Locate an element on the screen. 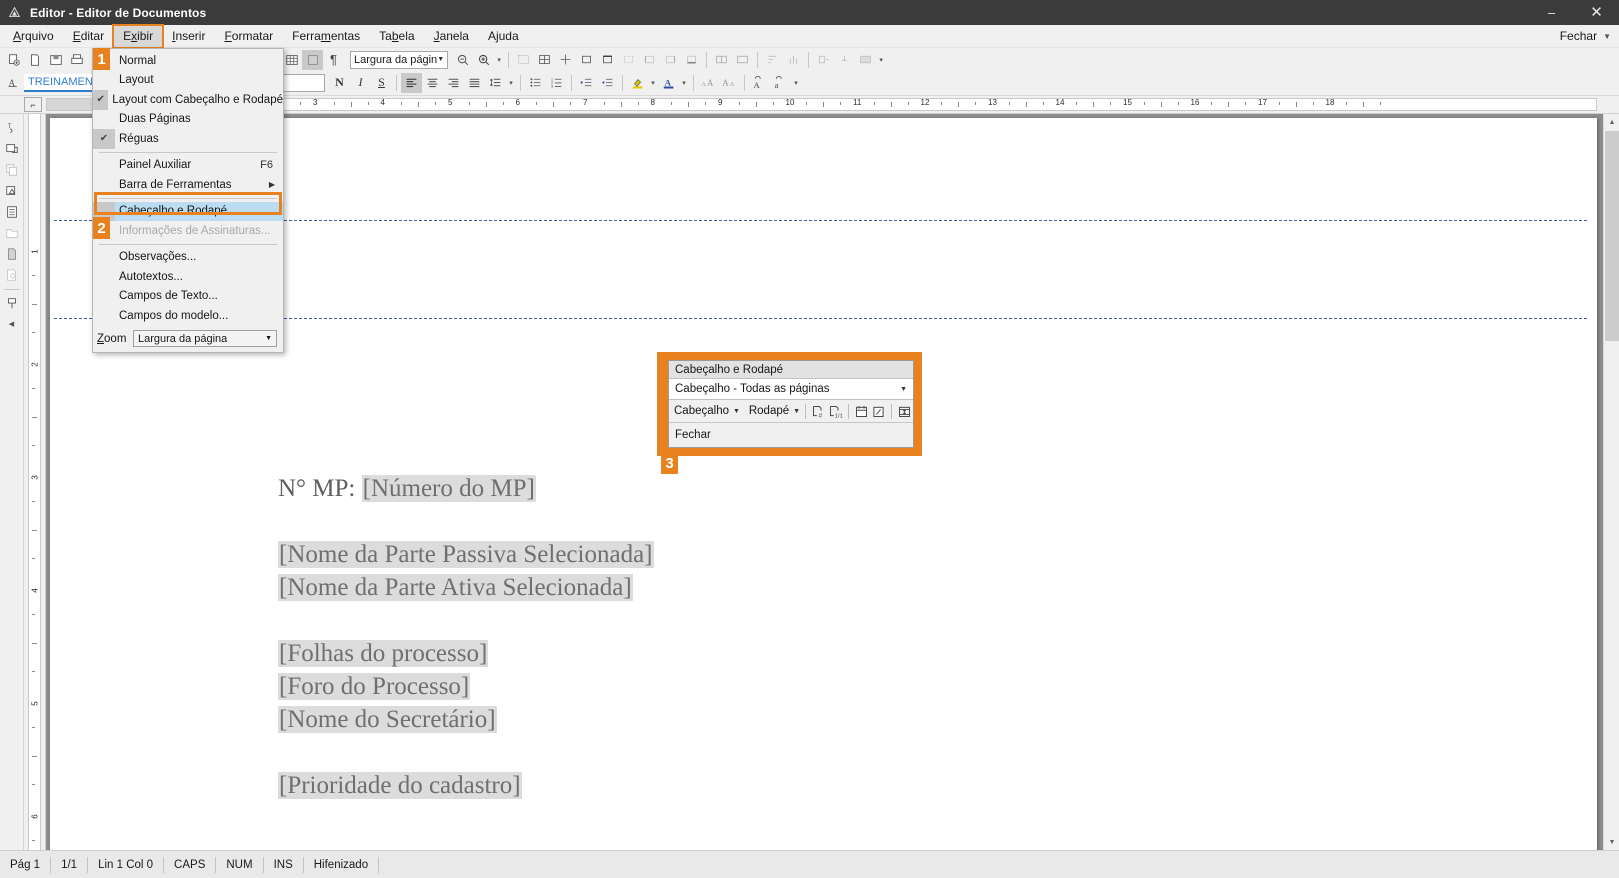  close-button: ✕ is located at coordinates (1596, 12).